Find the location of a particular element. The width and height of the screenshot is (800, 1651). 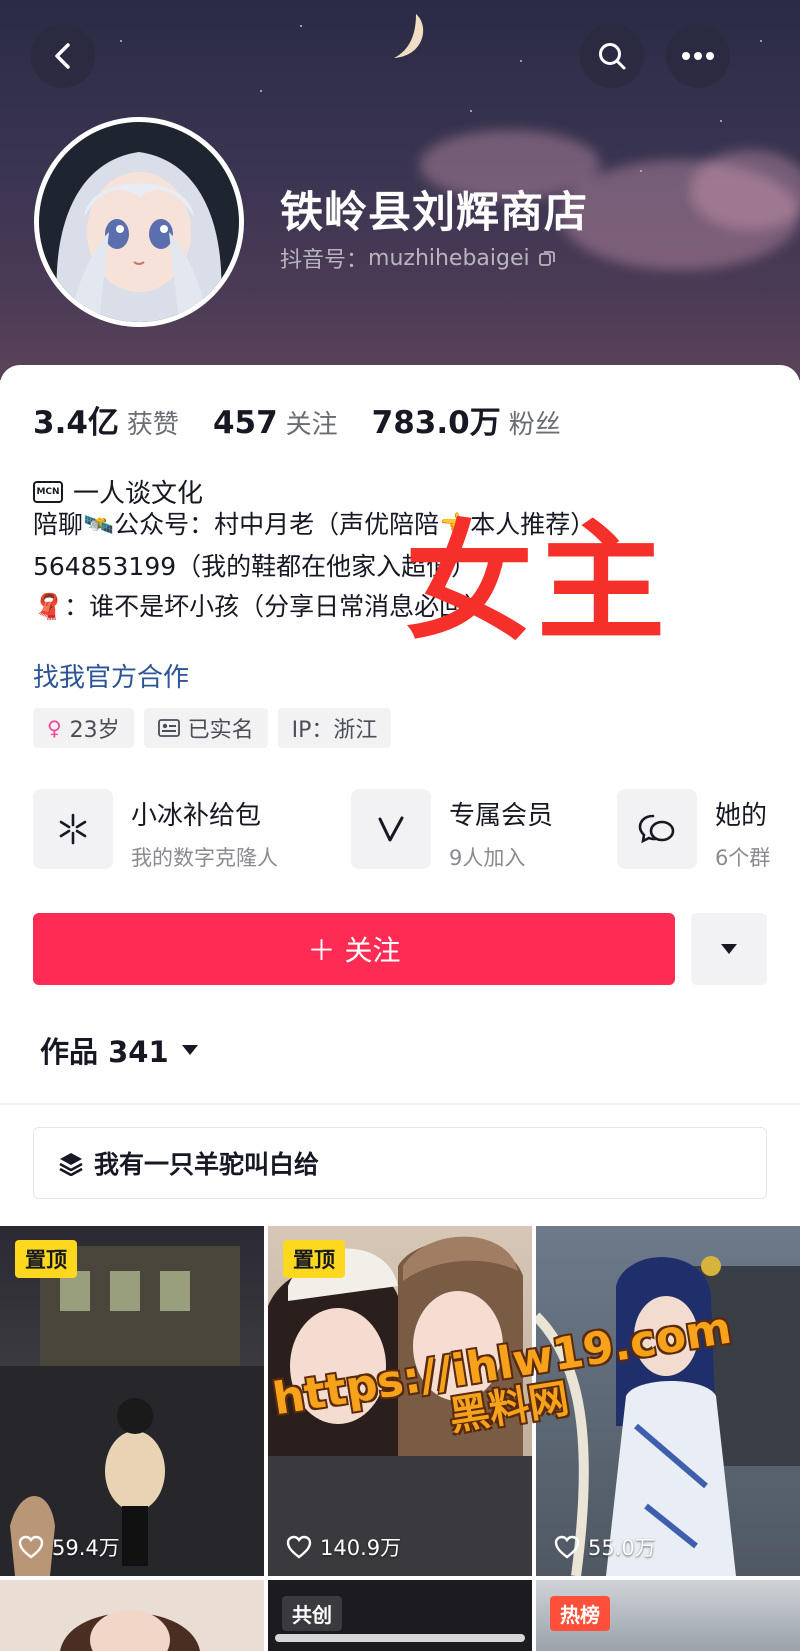

back-button is located at coordinates (63, 56).